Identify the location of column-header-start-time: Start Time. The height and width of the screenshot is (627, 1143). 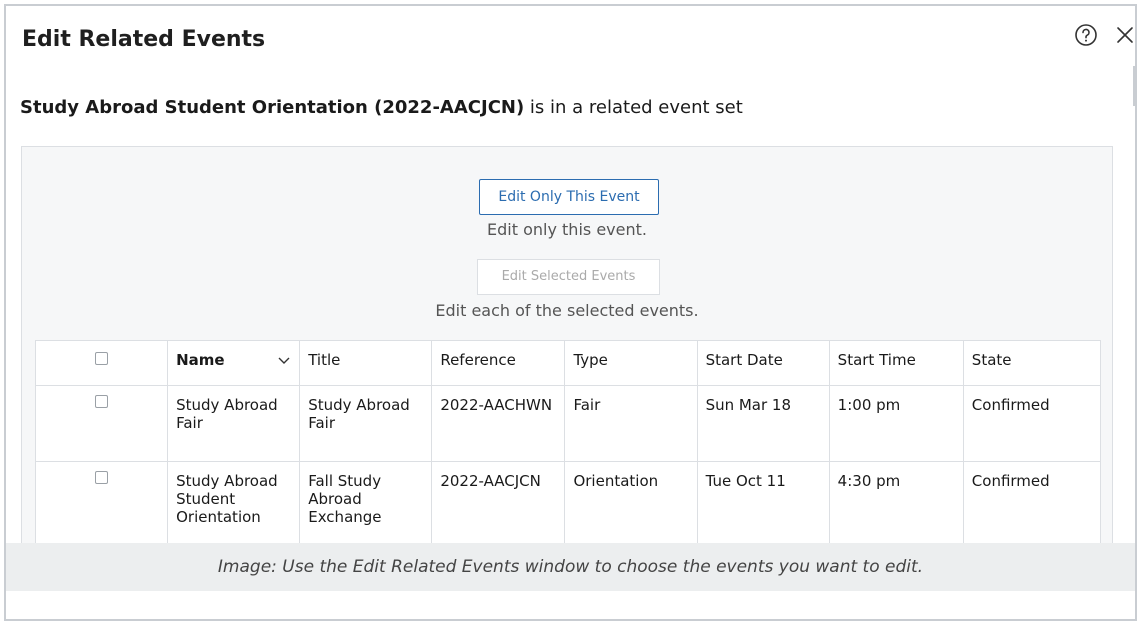
(896, 363).